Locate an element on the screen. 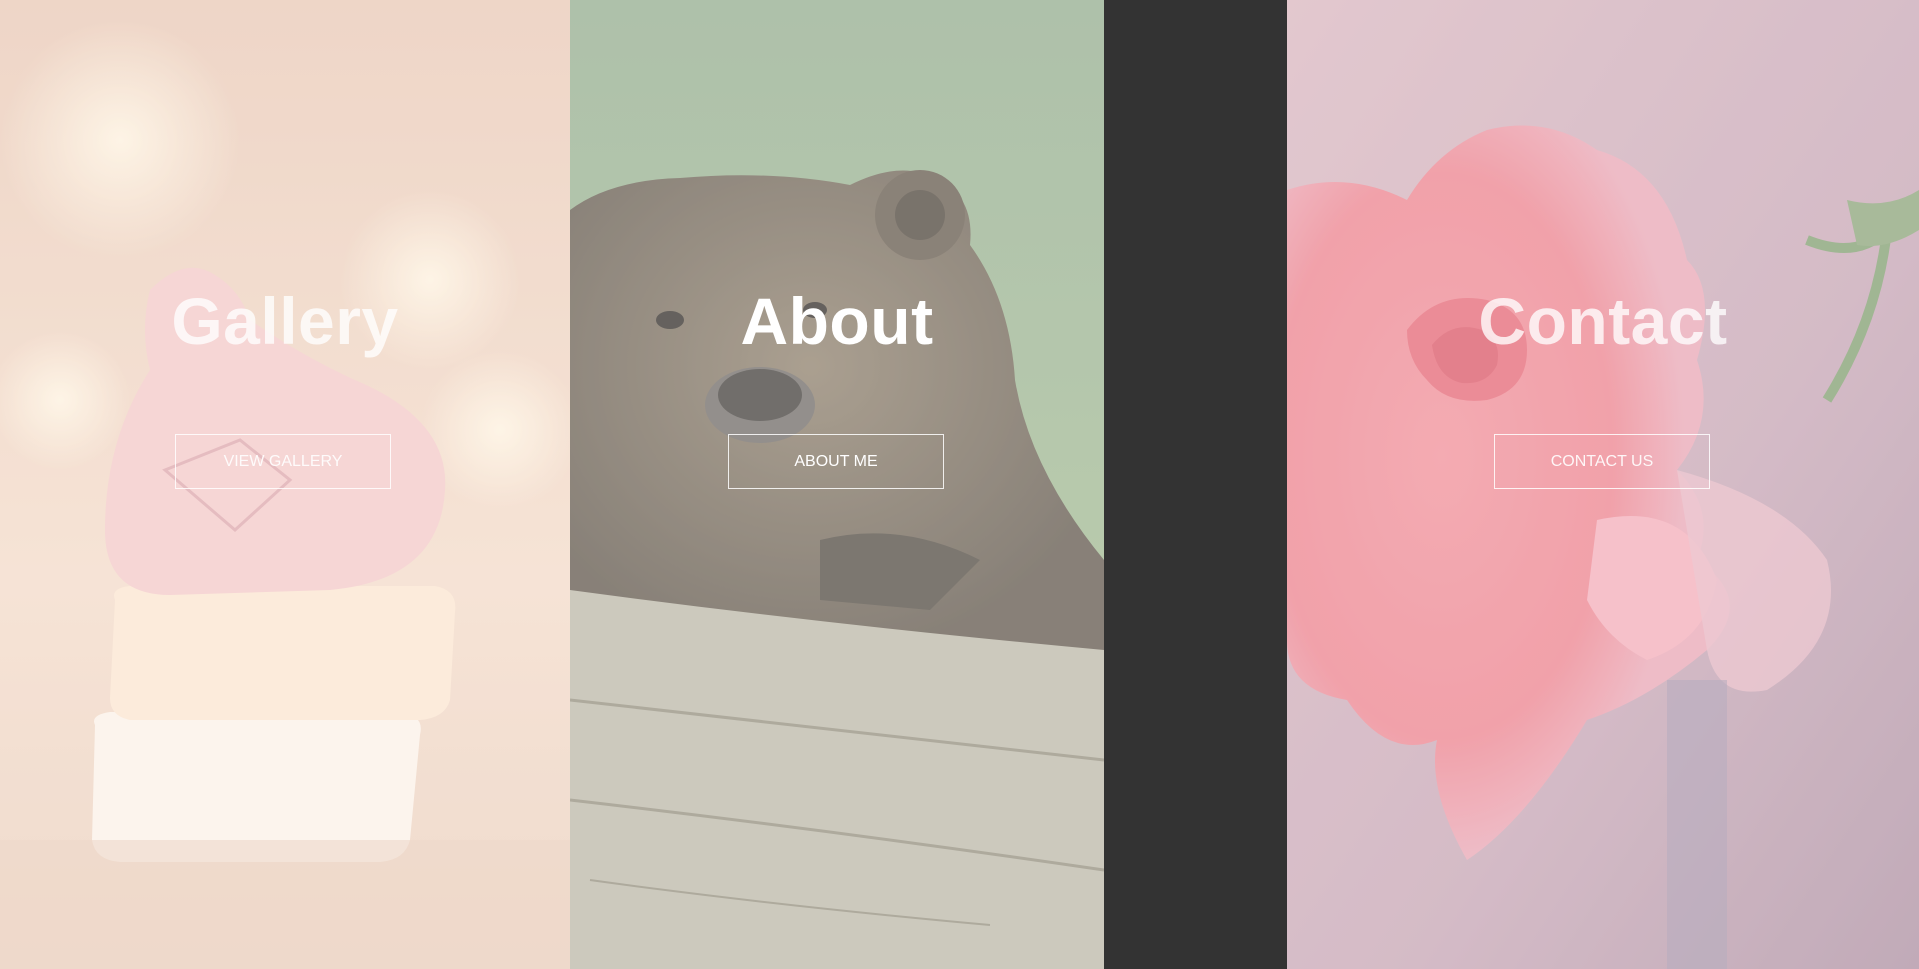  divider-strip is located at coordinates (1195, 484).